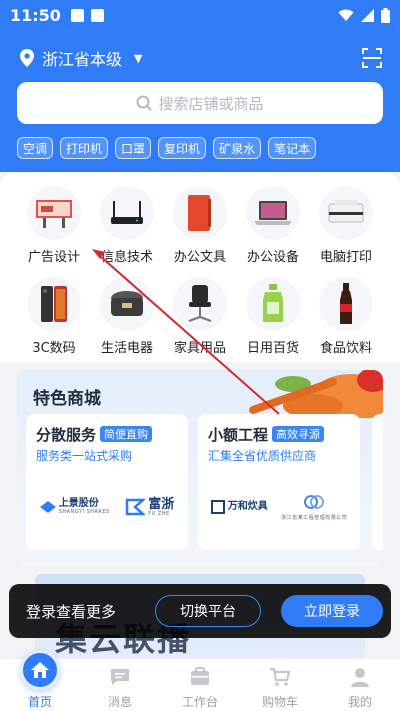 The width and height of the screenshot is (400, 711). I want to click on switch-platform-button: 切换平台, so click(208, 611).